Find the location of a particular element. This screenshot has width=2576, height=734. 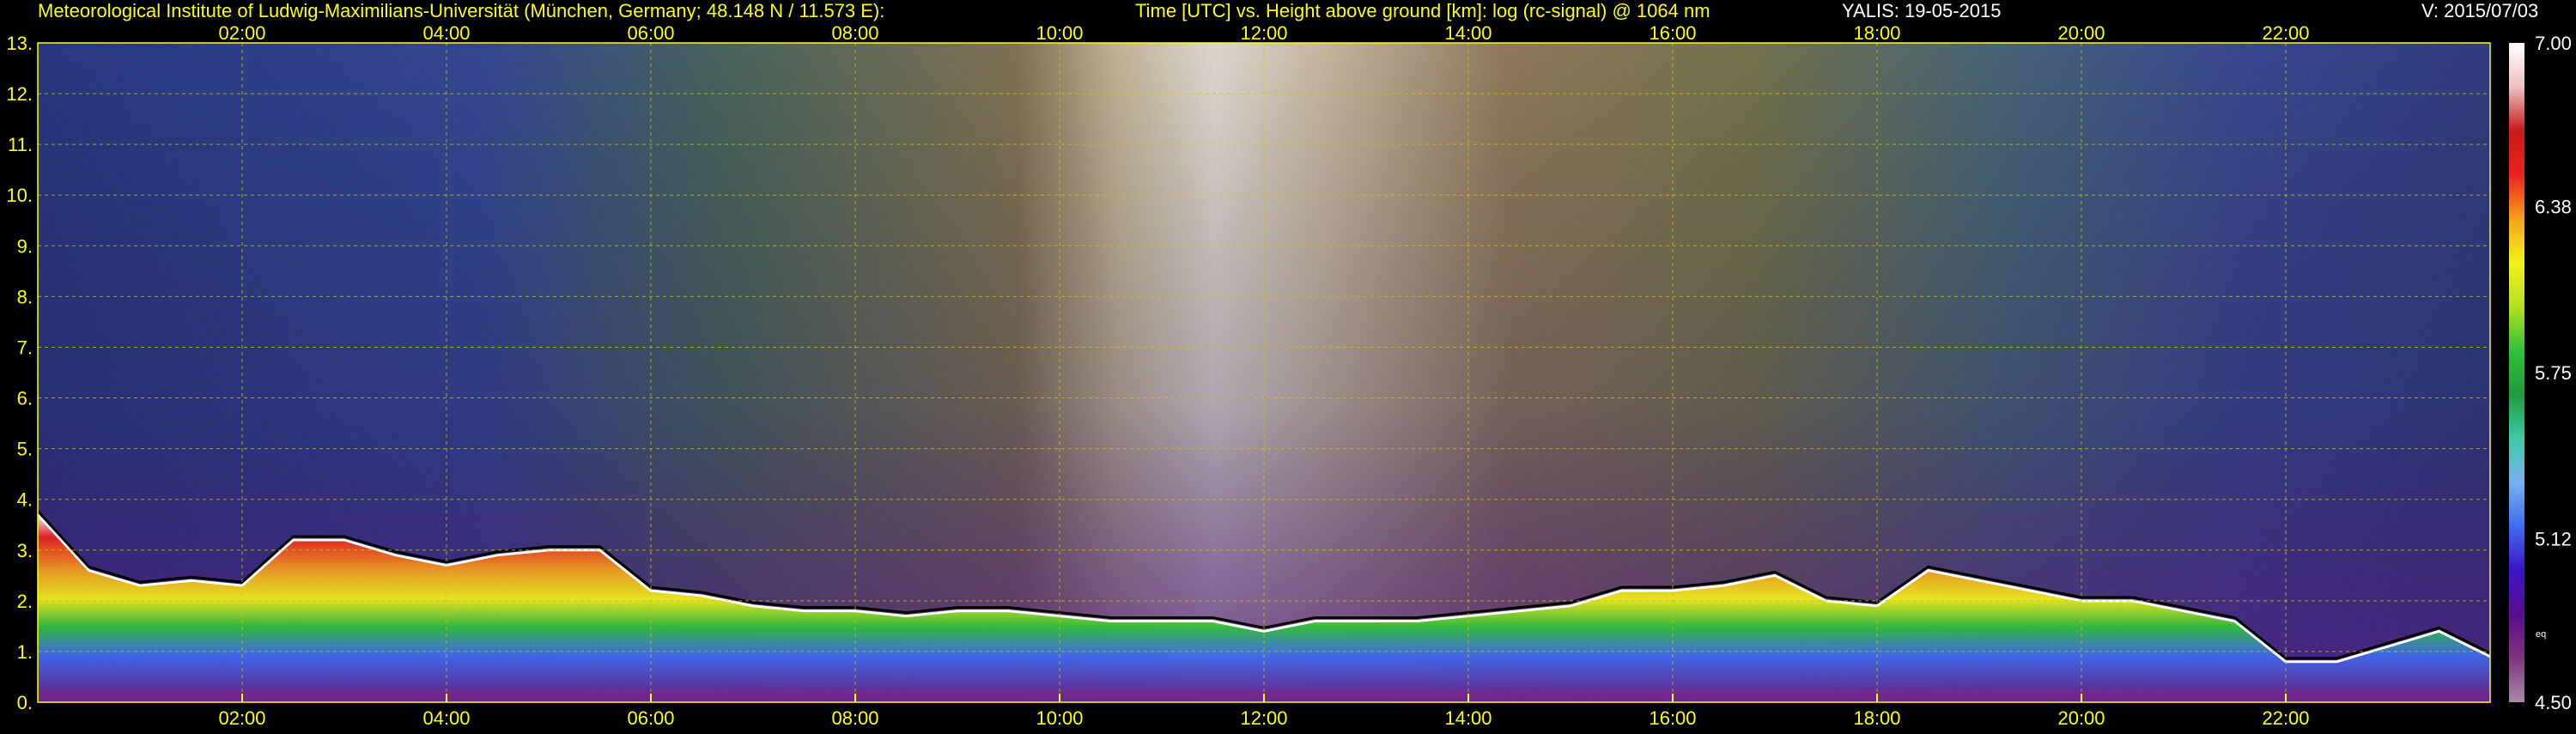

x-tick-label-bottom: 12:00 is located at coordinates (1263, 718).